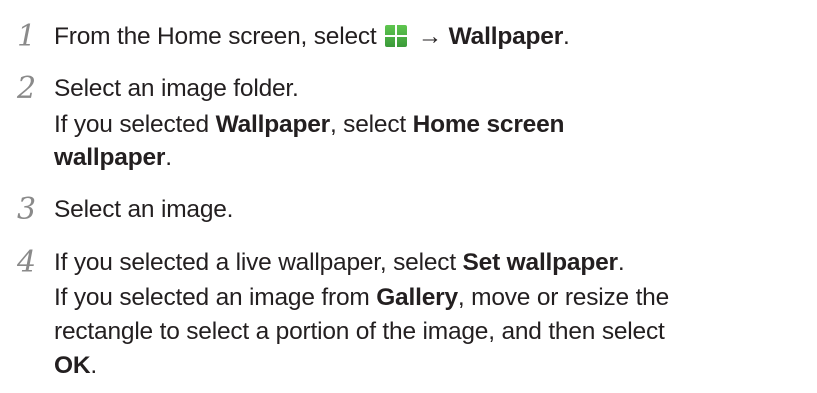 This screenshot has height=393, width=817. Describe the element at coordinates (110, 157) in the screenshot. I see `bold-term: wallpaper` at that location.